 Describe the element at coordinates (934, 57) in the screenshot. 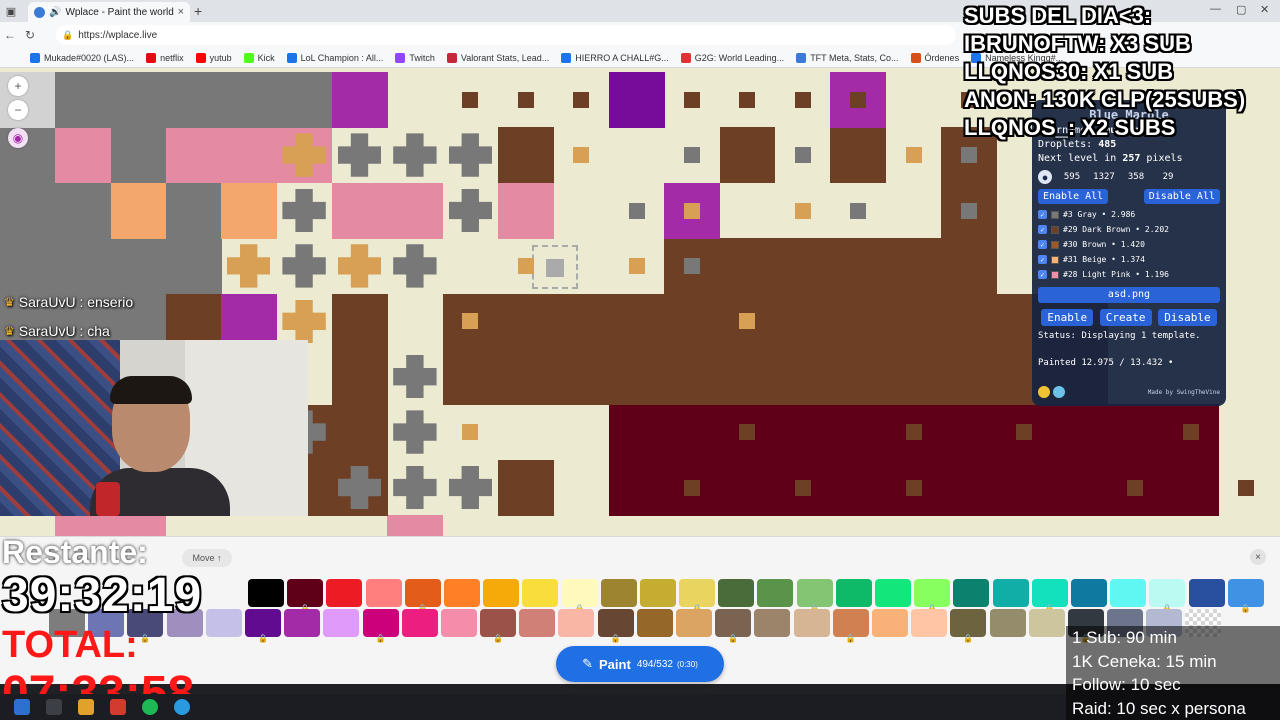

I see `bookmark-item: Órdenes` at that location.